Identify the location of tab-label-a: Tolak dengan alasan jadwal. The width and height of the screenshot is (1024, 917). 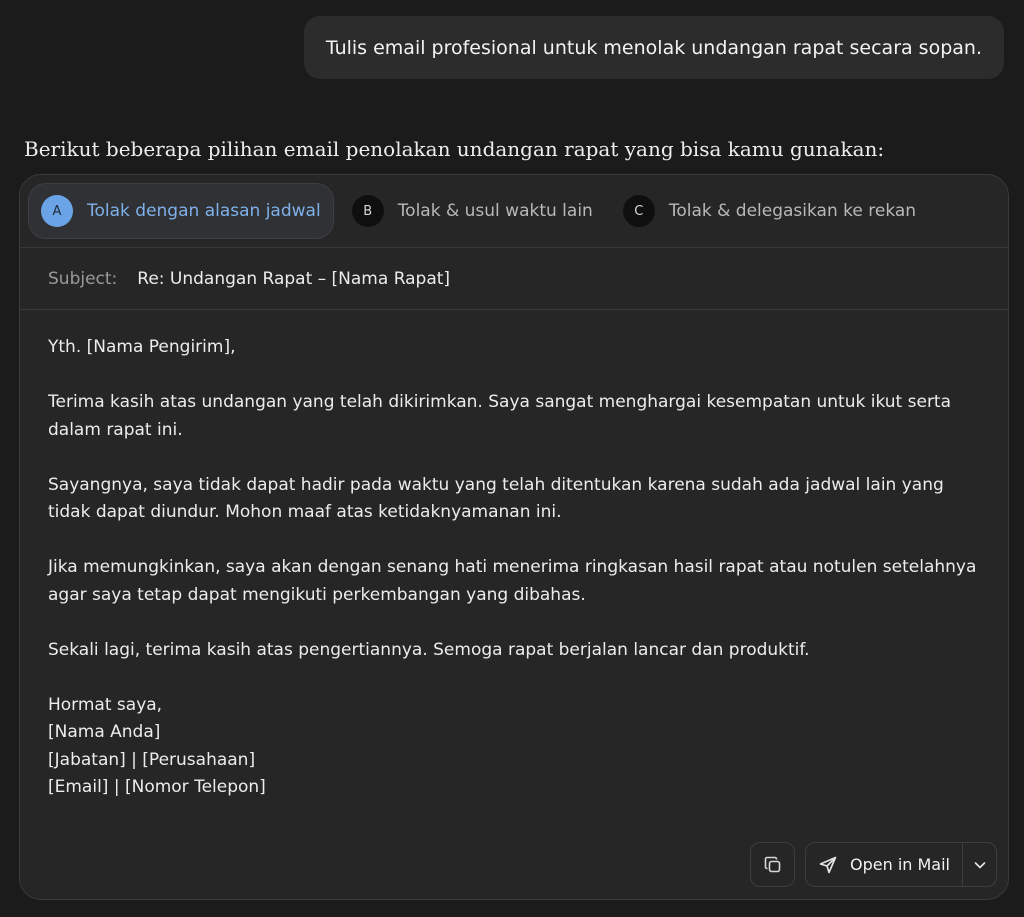
(204, 211).